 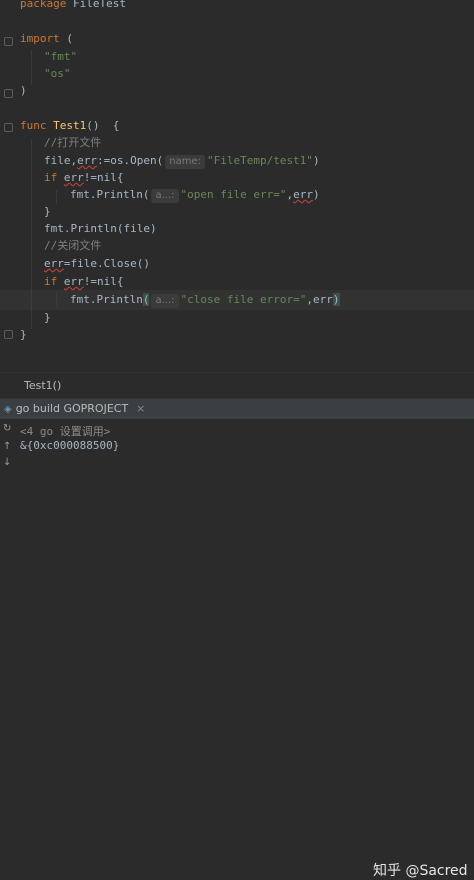 I want to click on run-tool-window-header: ◈ go build GOPROJECT ×, so click(x=237, y=408).